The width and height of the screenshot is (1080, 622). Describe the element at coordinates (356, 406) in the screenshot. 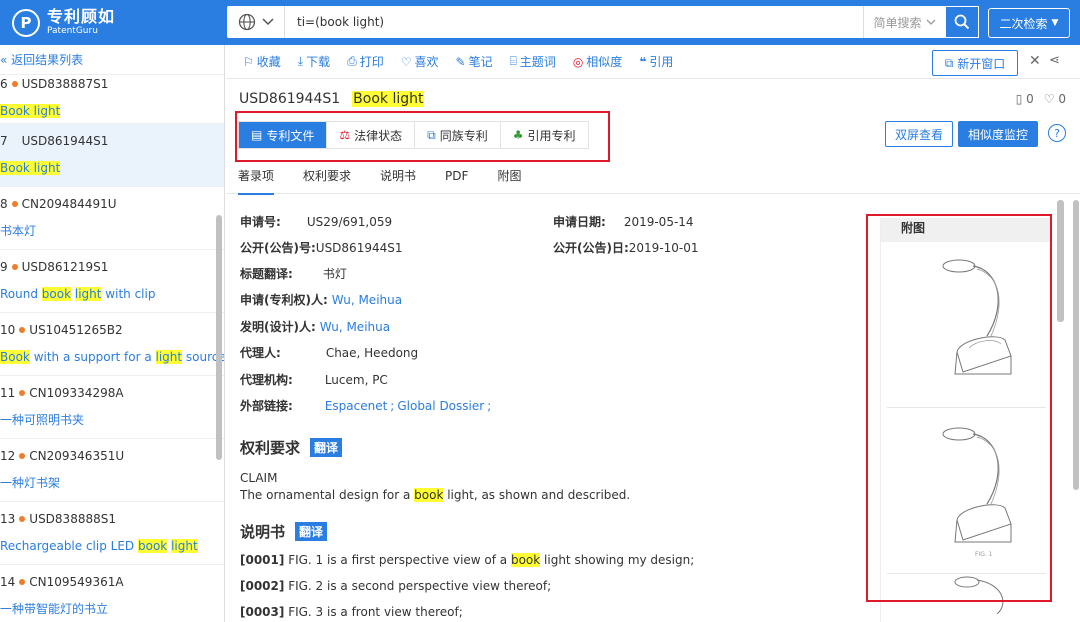

I see `espacenet-link: Espacenet` at that location.